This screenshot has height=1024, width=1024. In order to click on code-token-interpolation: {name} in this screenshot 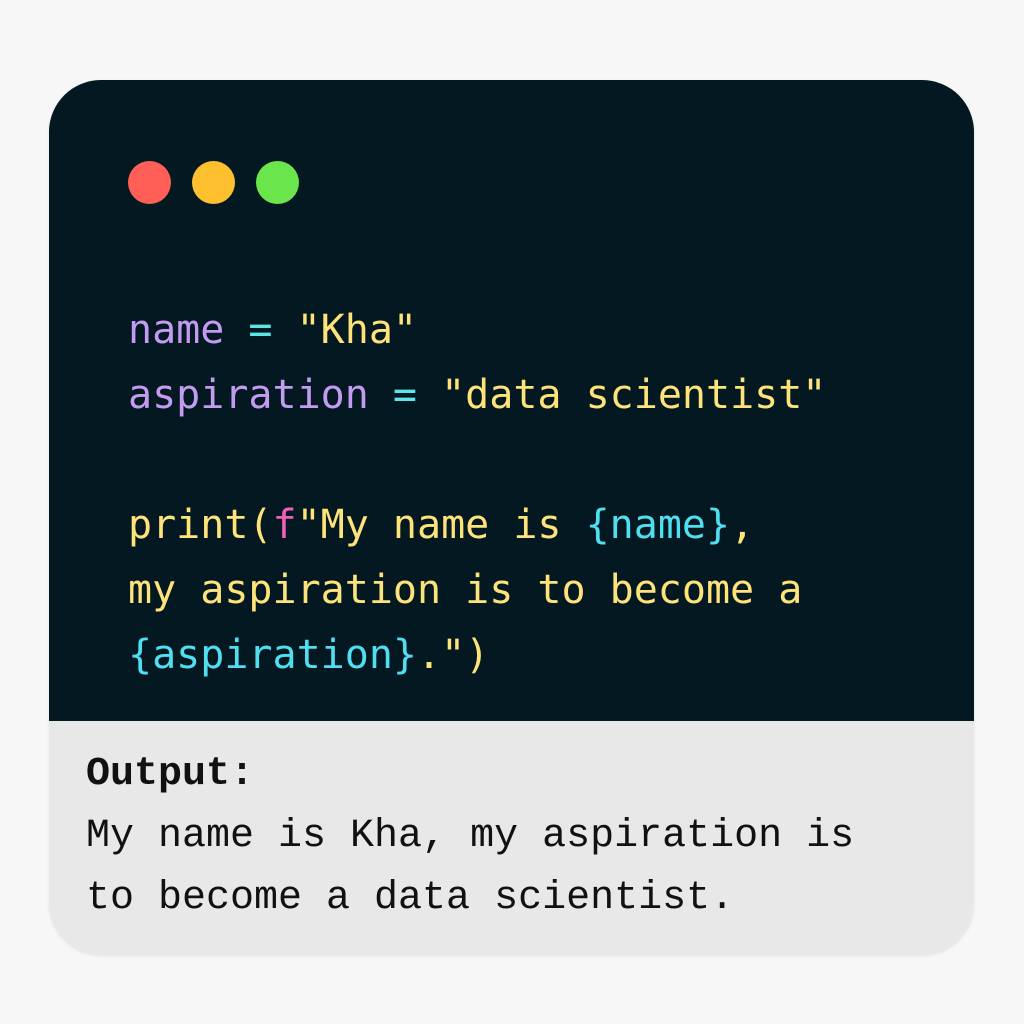, I will do `click(658, 525)`.